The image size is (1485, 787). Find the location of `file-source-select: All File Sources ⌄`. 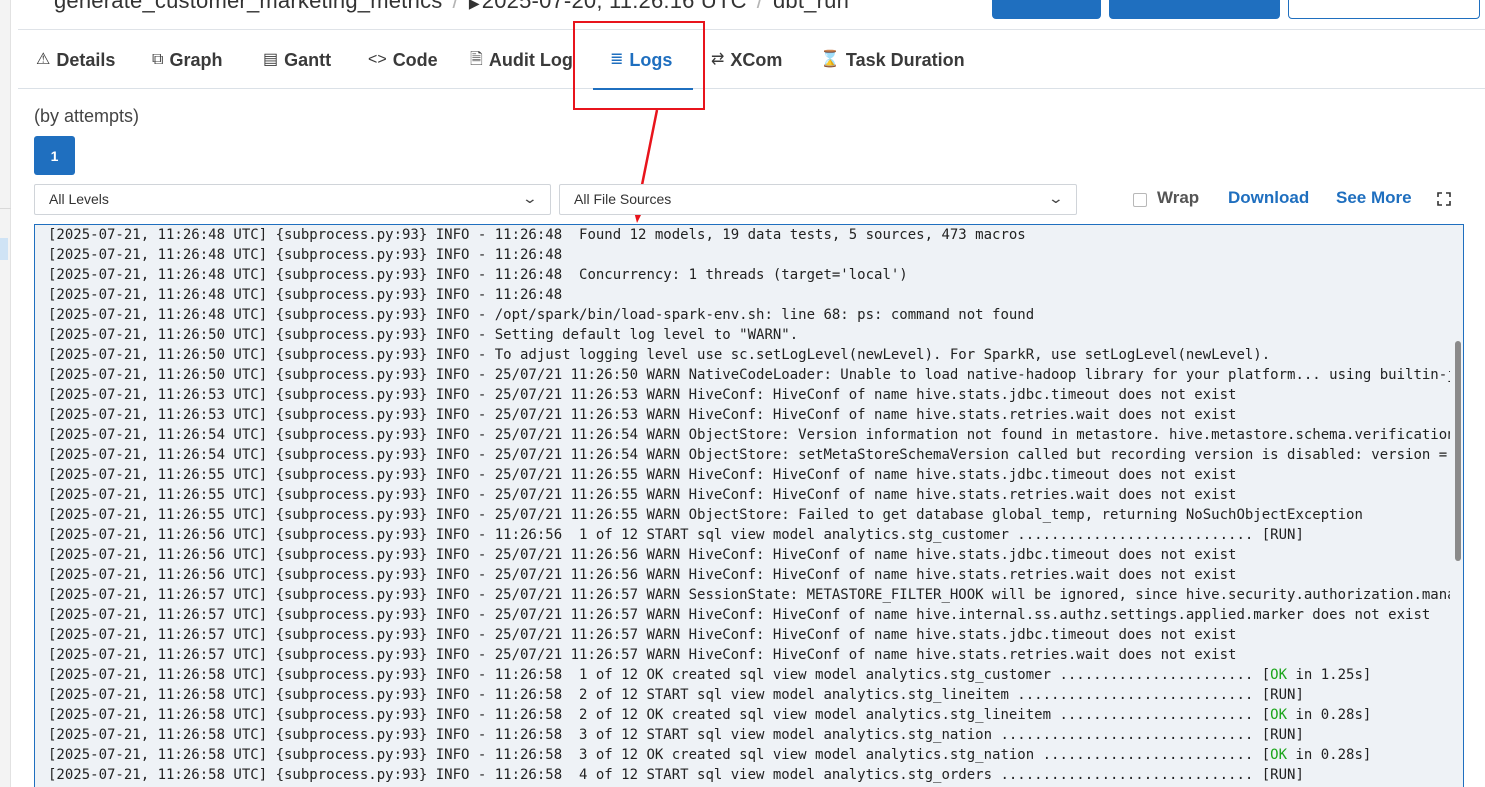

file-source-select: All File Sources ⌄ is located at coordinates (818, 199).